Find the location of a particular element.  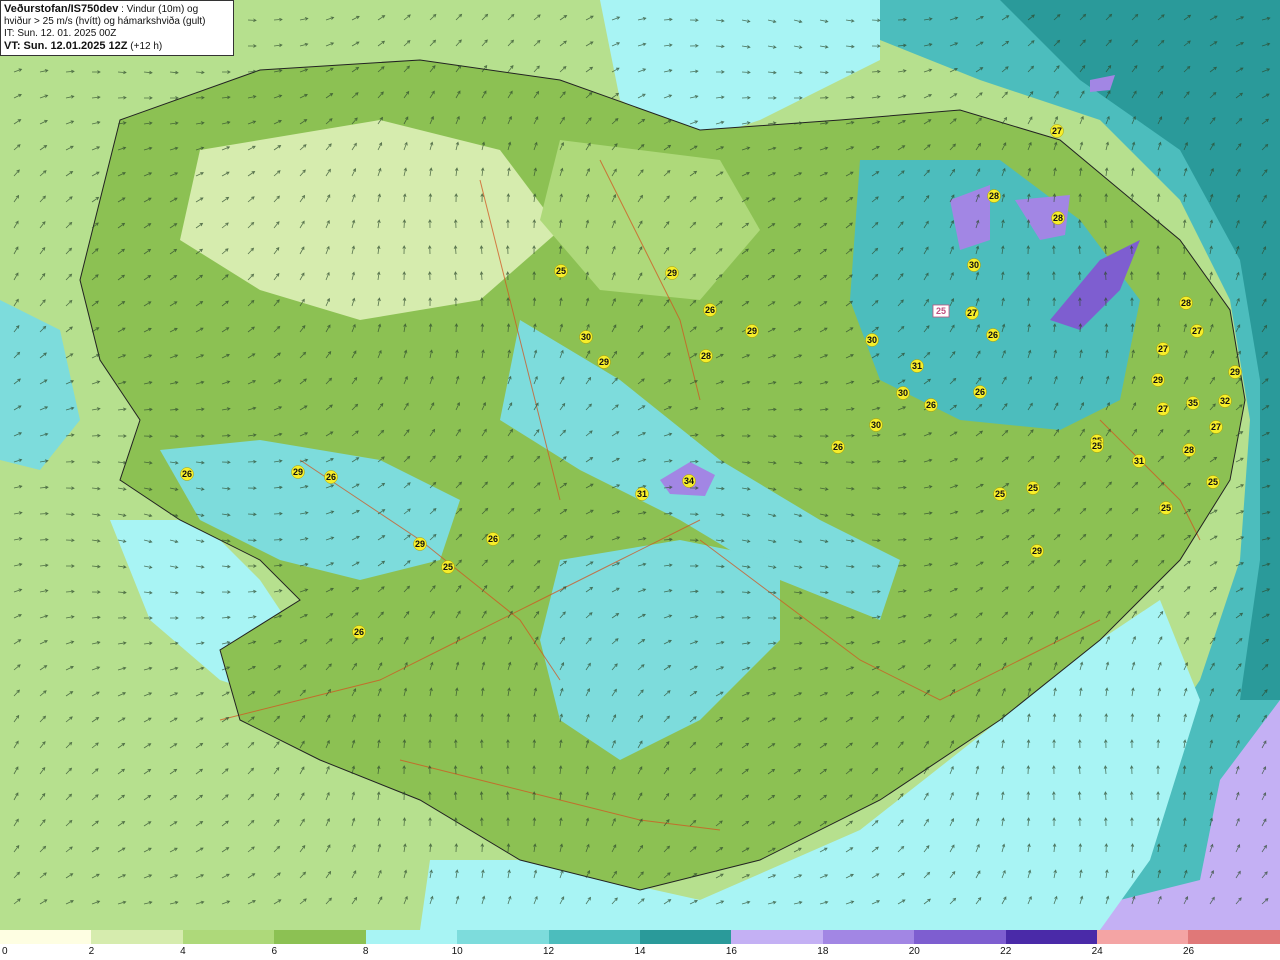

legend-tick-label: 26 is located at coordinates (1189, 951).